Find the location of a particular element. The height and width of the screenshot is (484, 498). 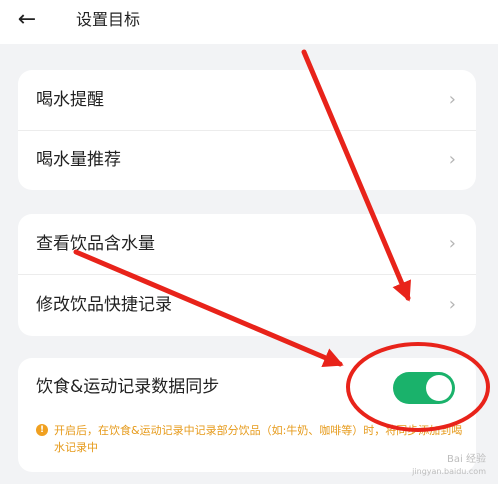

list-item-water-recommendation: 喝水量推荐 › is located at coordinates (247, 160).